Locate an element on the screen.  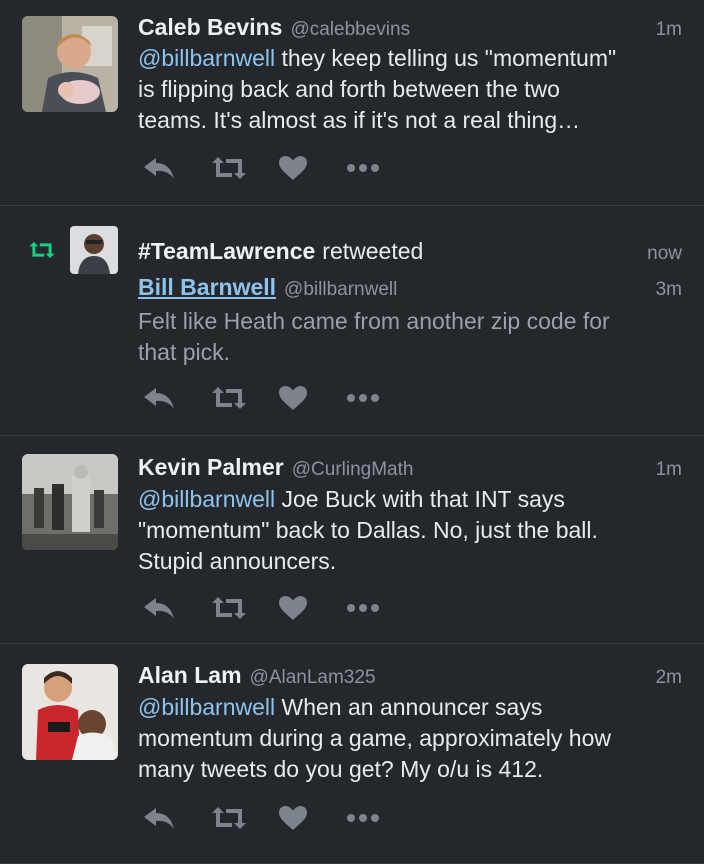
retweeter-avatar is located at coordinates (94, 250).